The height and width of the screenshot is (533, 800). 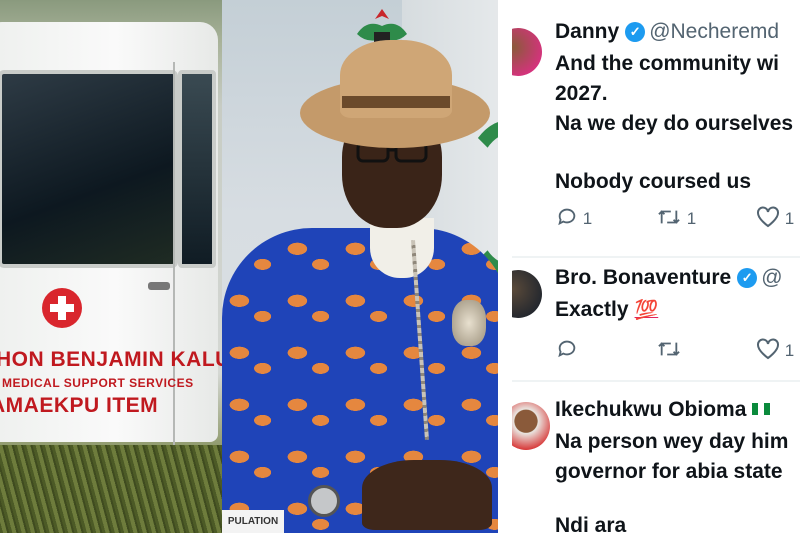 What do you see at coordinates (761, 409) in the screenshot?
I see `nigeria-flag-icon` at bounding box center [761, 409].